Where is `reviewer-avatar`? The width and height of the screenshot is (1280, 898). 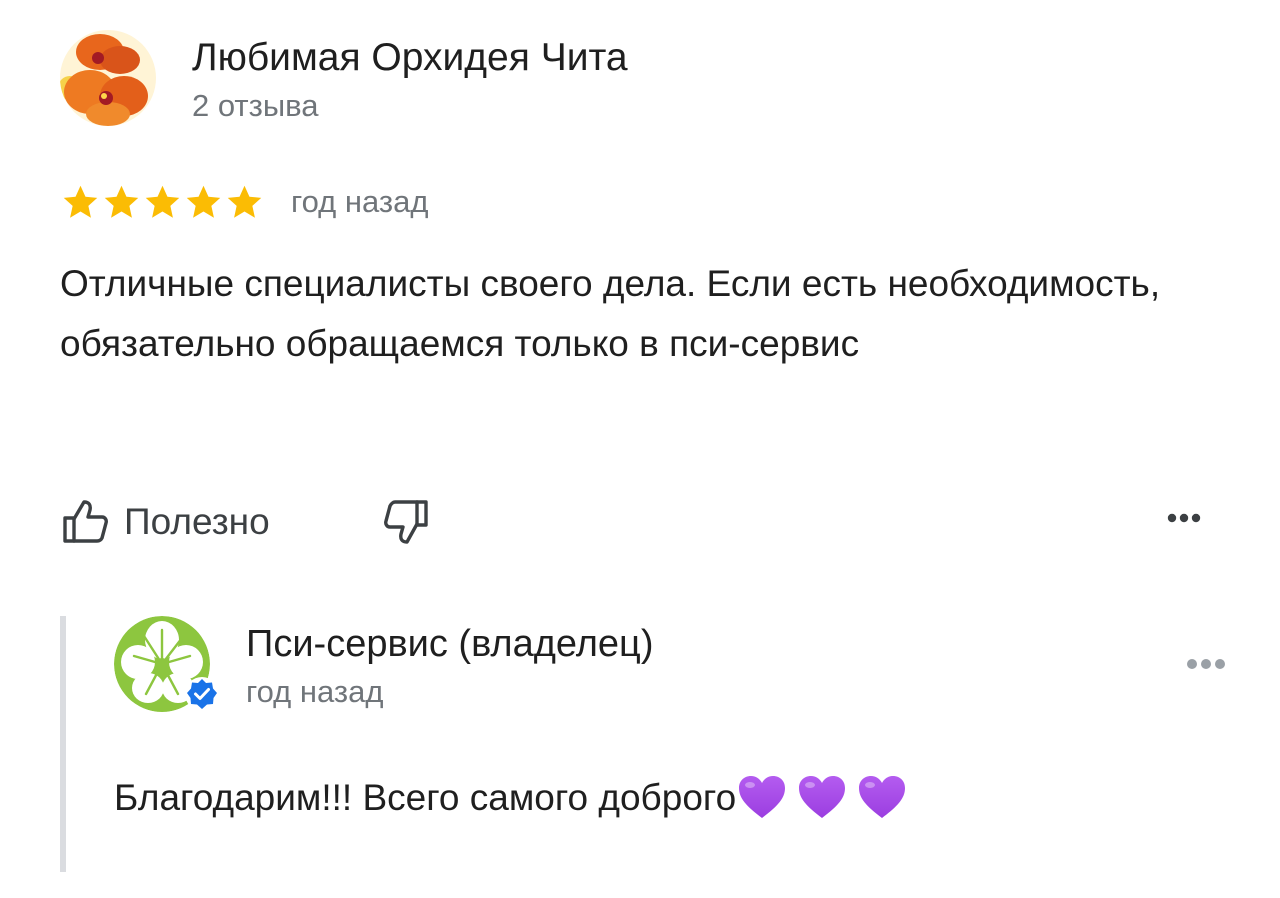
reviewer-avatar is located at coordinates (108, 78).